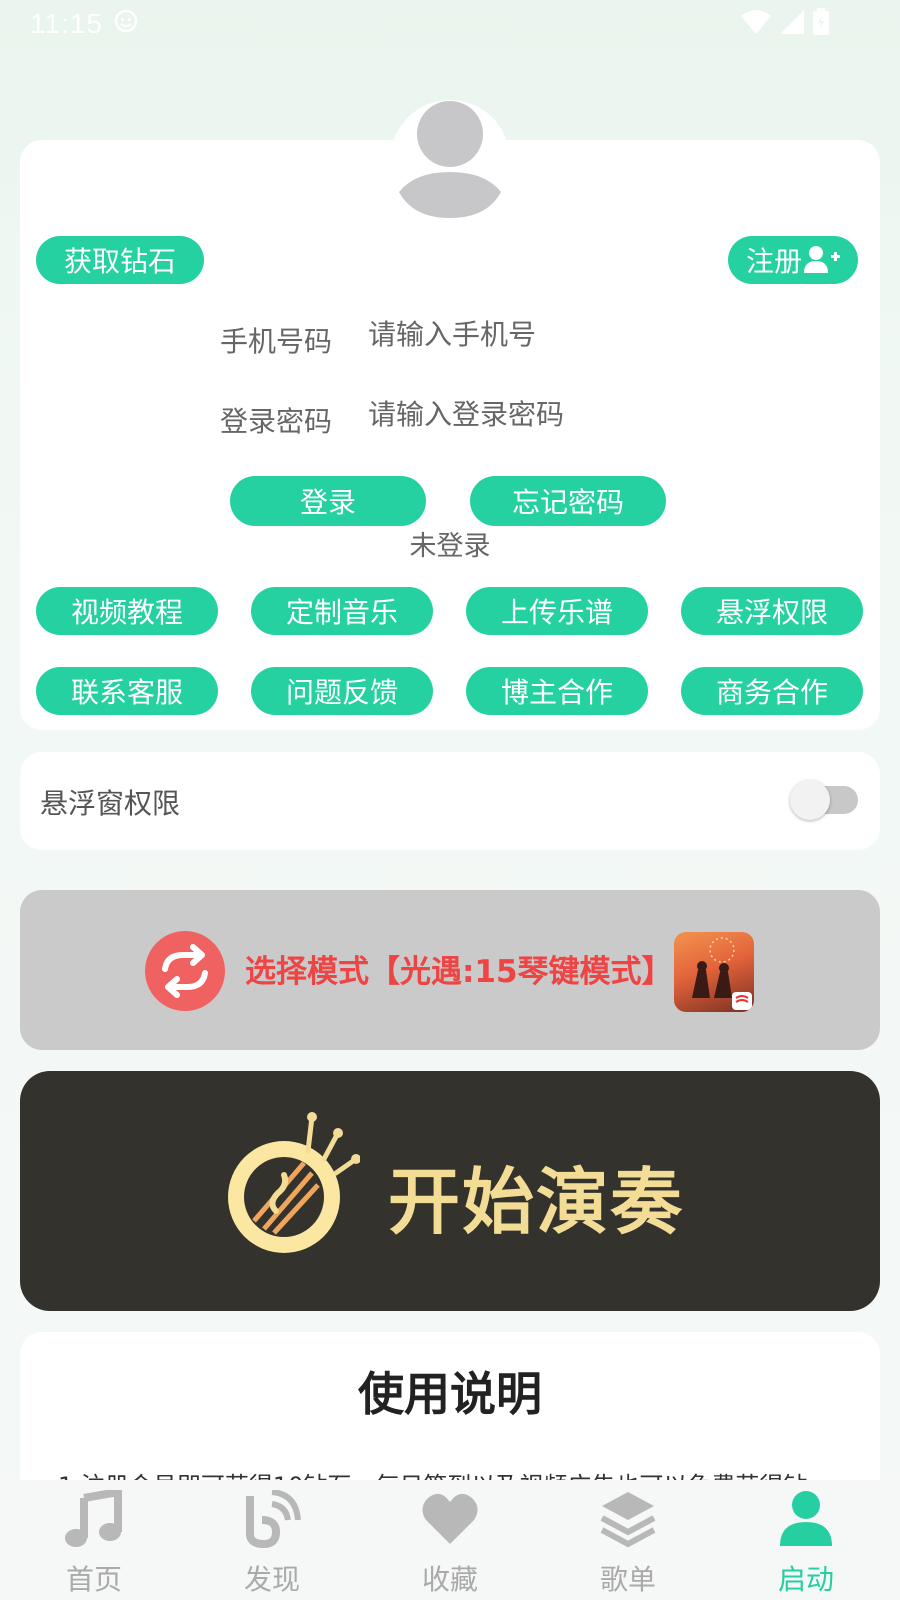  I want to click on status-bar: 11:15, so click(450, 24).